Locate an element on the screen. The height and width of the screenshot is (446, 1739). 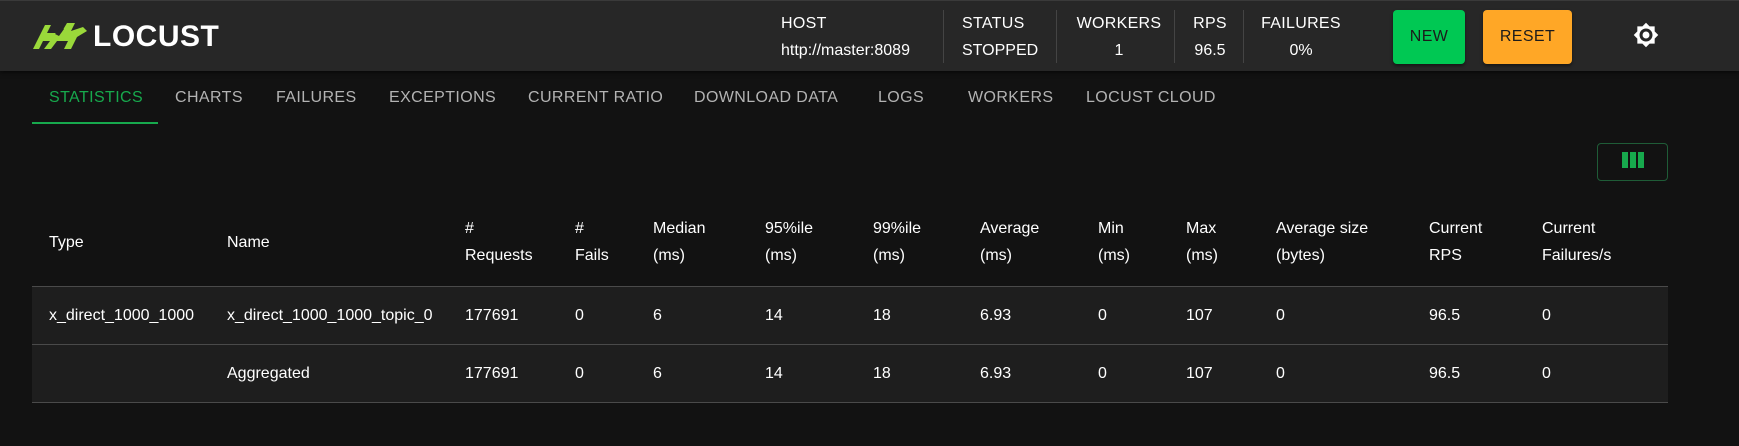
tab-download-data: DOWNLOAD DATA is located at coordinates (766, 97).